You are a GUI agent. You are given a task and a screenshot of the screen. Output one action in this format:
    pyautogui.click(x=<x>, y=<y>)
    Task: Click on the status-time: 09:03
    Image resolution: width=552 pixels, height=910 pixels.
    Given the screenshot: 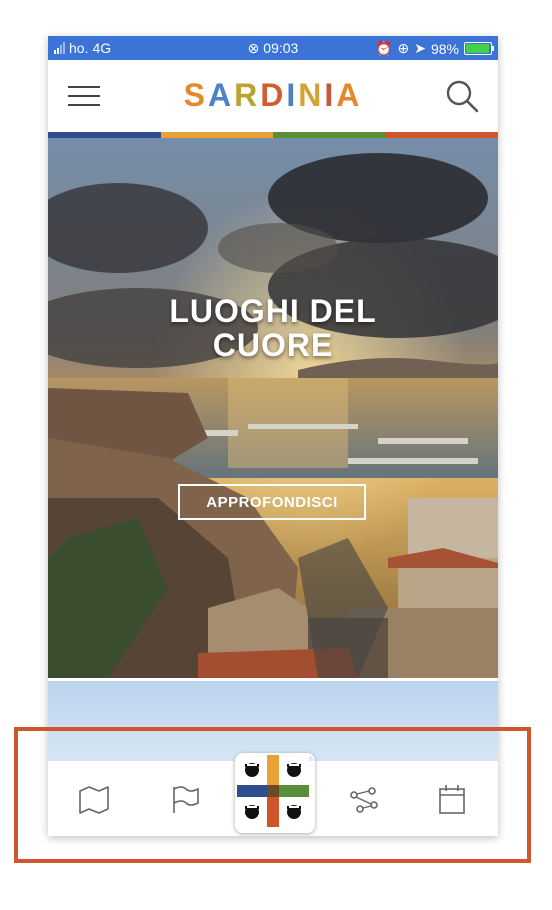 What is the action you would take?
    pyautogui.click(x=281, y=48)
    